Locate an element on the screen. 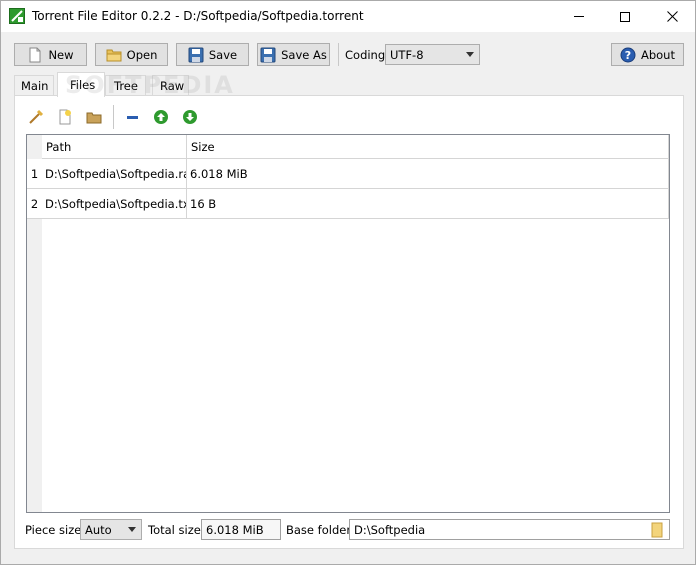  open-button: Open is located at coordinates (131, 54).